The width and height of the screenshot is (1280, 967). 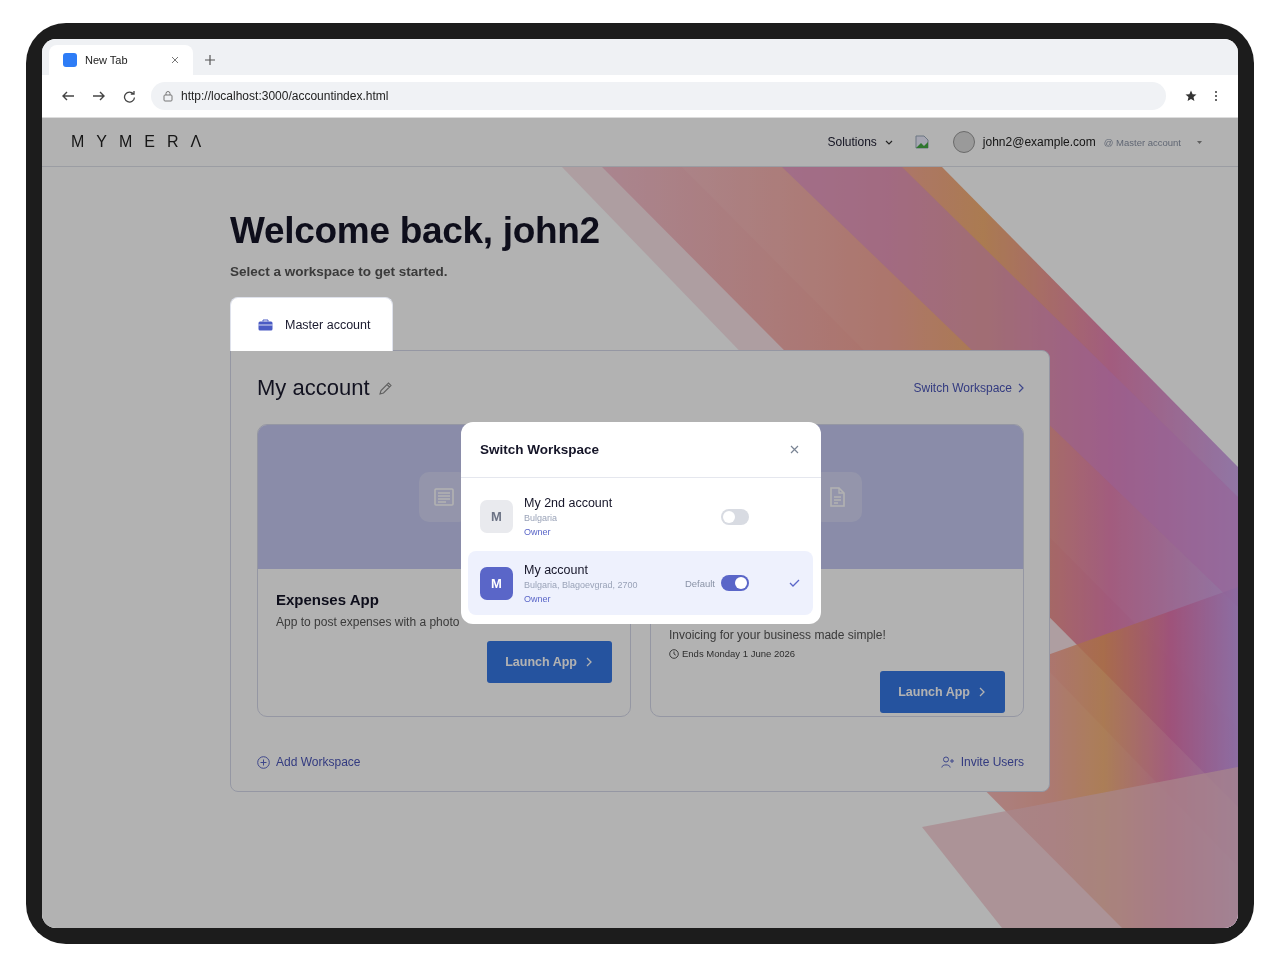 What do you see at coordinates (640, 583) in the screenshot?
I see `workspace-item: M My account Bulgaria, Blagoevgrad, 2700 Owner Default` at bounding box center [640, 583].